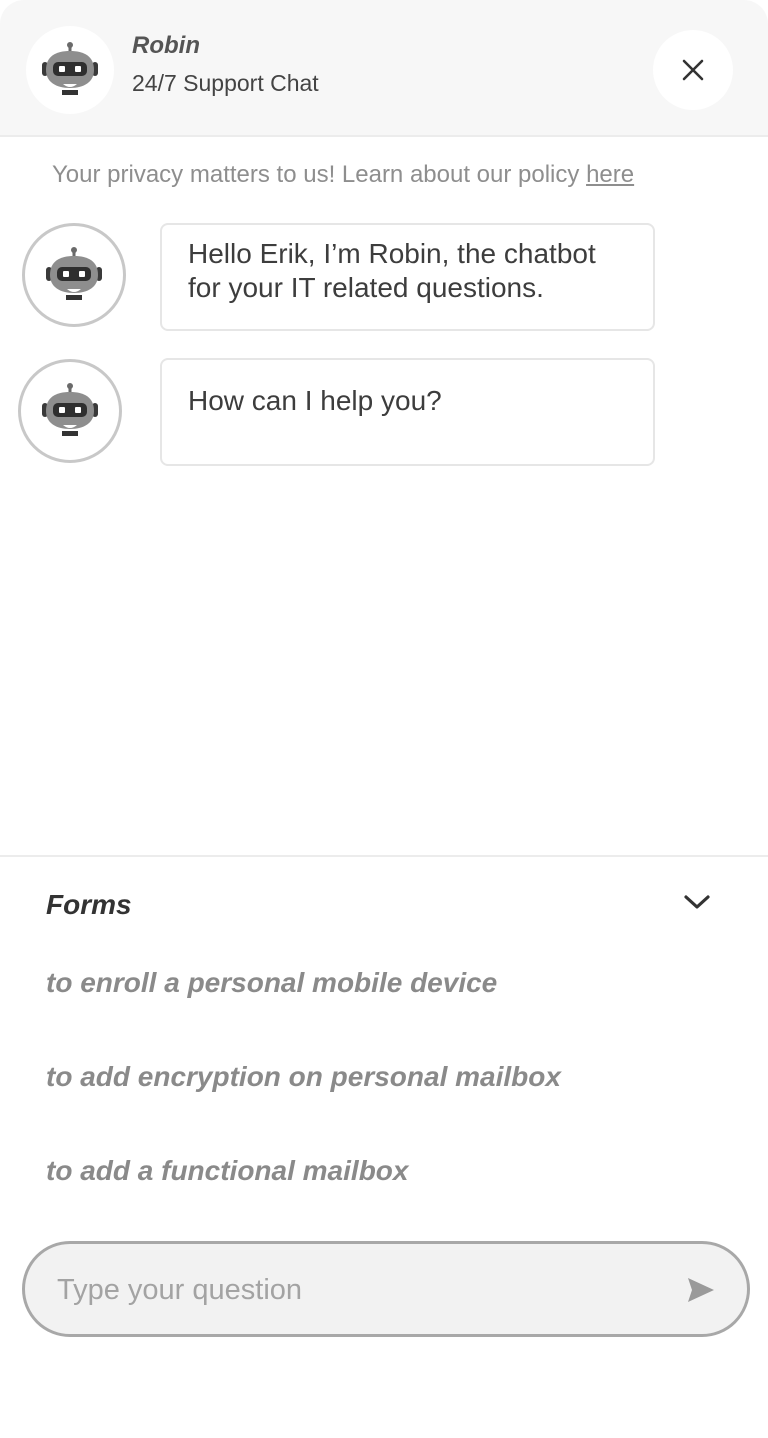  What do you see at coordinates (384, 68) in the screenshot?
I see `chat-header: Robin 24/7 Support Chat` at bounding box center [384, 68].